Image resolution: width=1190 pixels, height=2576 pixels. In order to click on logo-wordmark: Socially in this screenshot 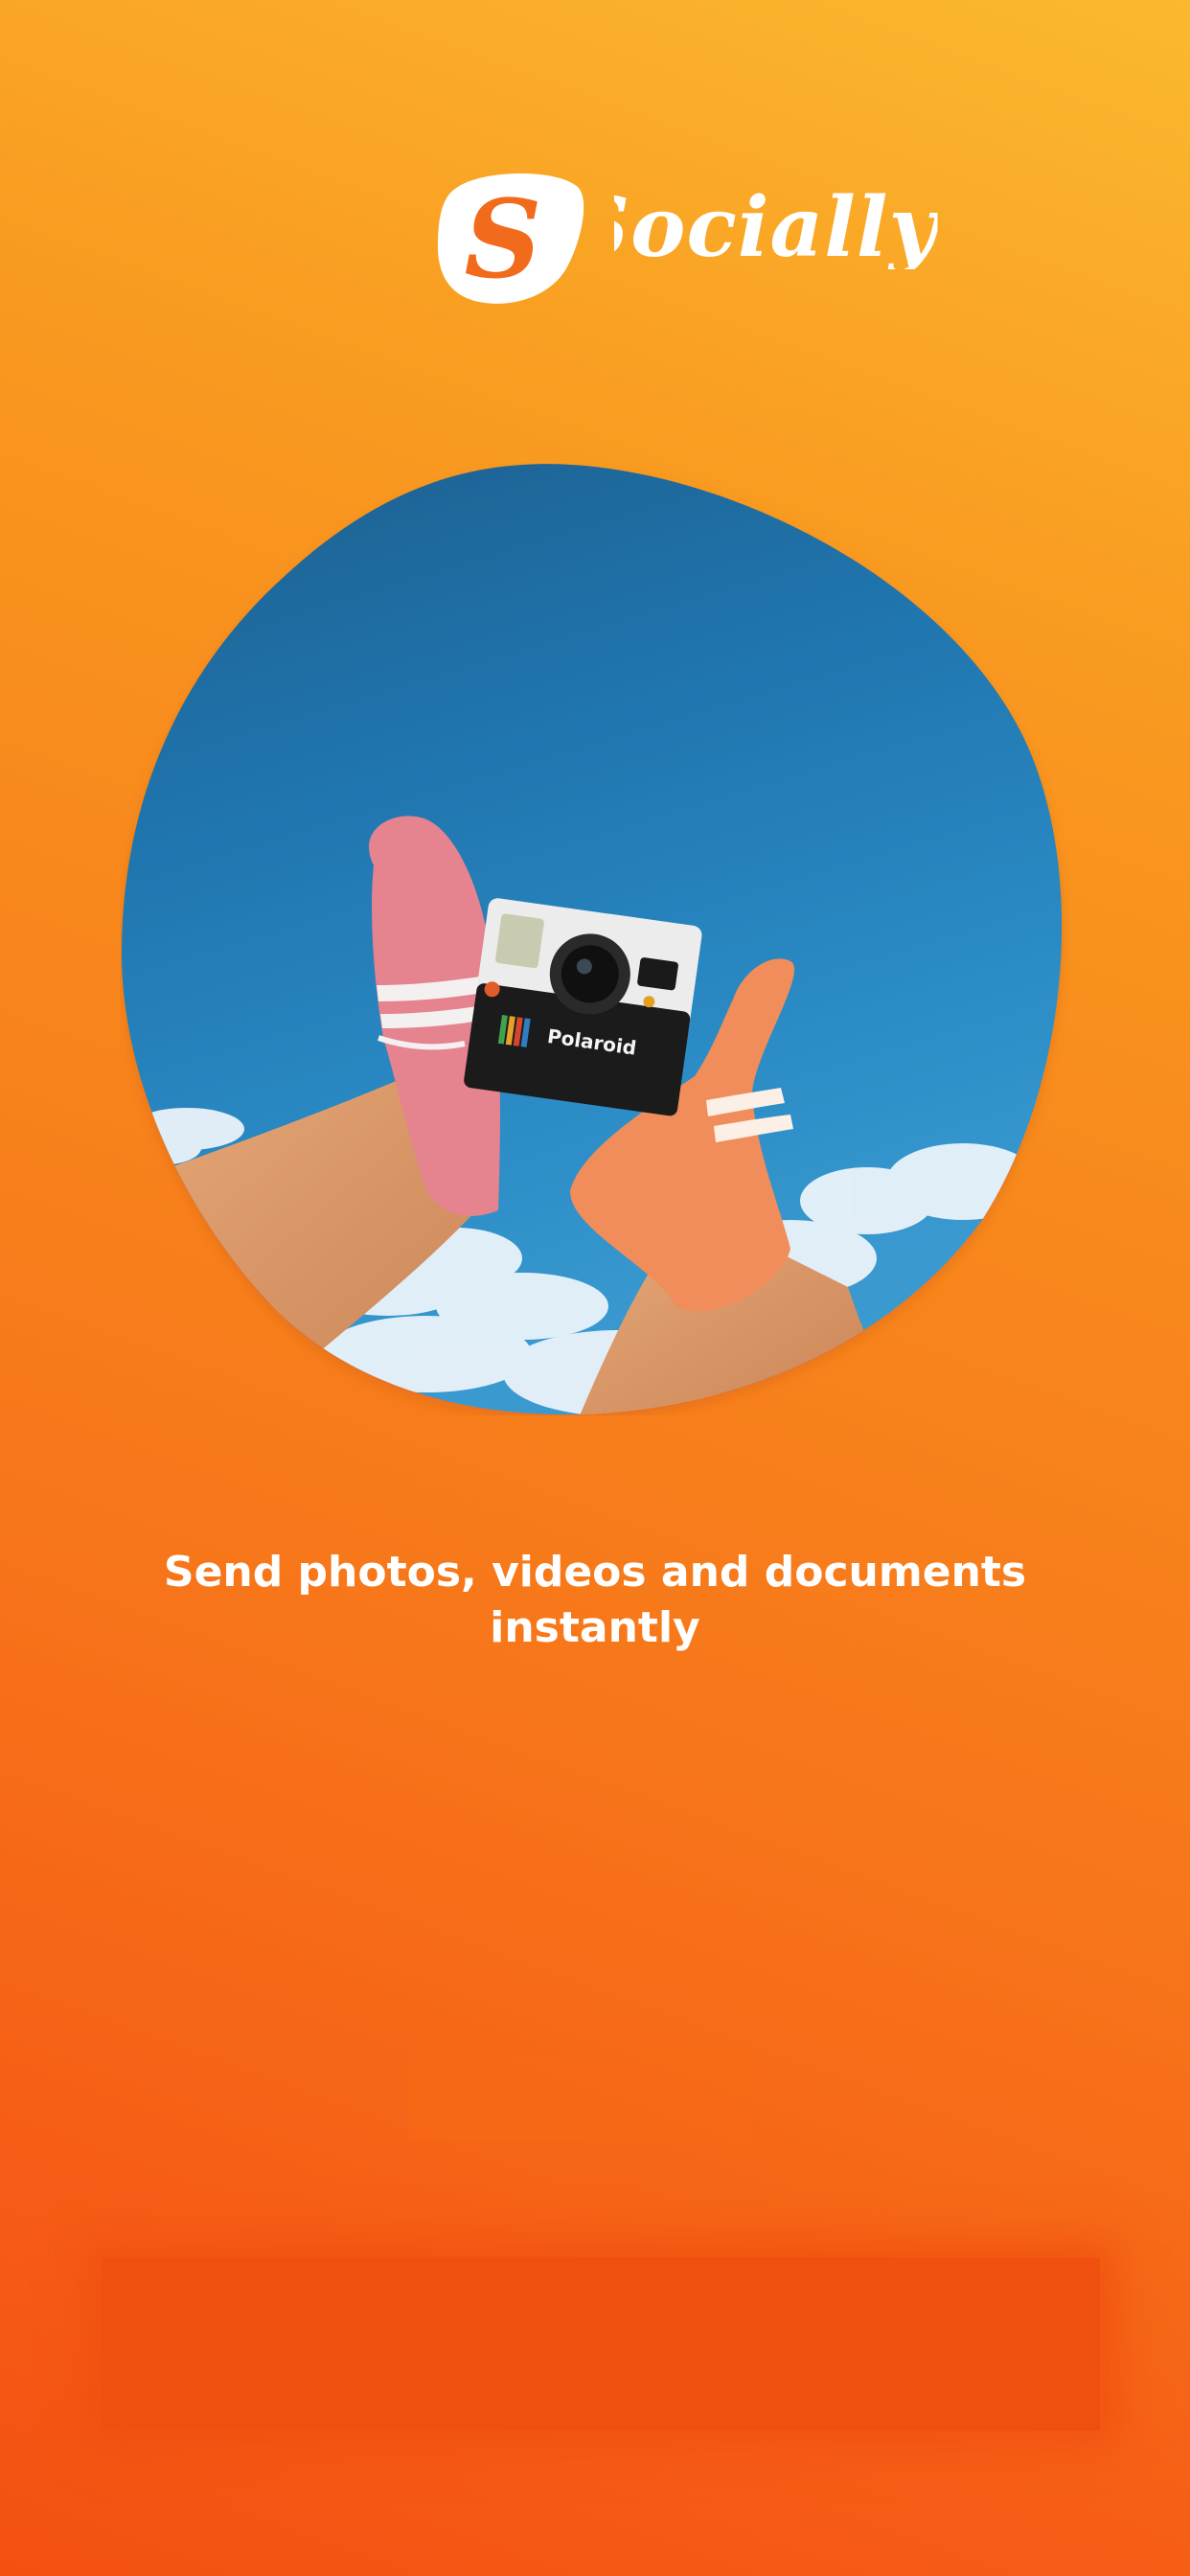, I will do `click(754, 228)`.